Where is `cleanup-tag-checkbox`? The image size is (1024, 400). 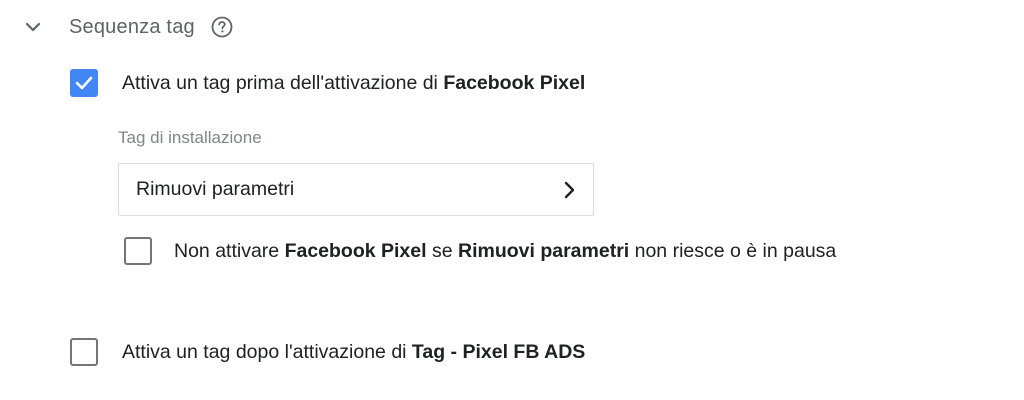
cleanup-tag-checkbox is located at coordinates (84, 352).